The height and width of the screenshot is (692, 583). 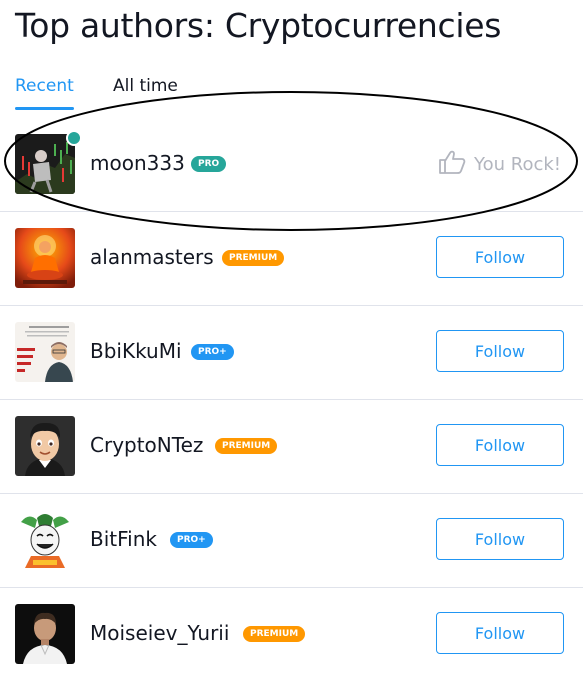 What do you see at coordinates (159, 633) in the screenshot?
I see `author-username: Moiseiev_Yurii` at bounding box center [159, 633].